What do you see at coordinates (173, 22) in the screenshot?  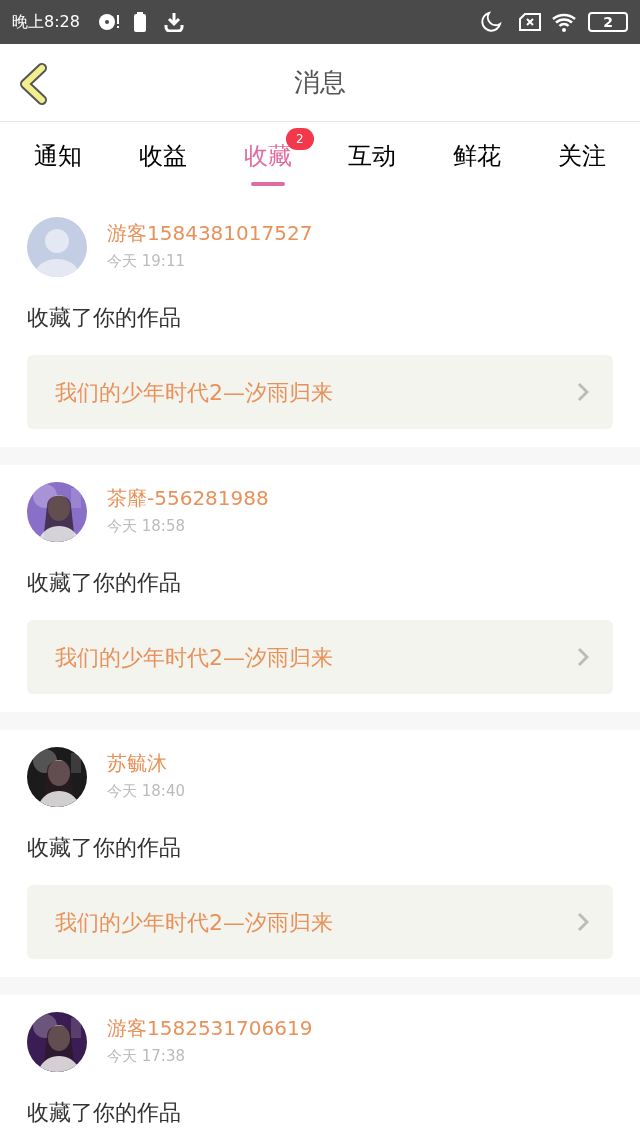 I see `download-icon` at bounding box center [173, 22].